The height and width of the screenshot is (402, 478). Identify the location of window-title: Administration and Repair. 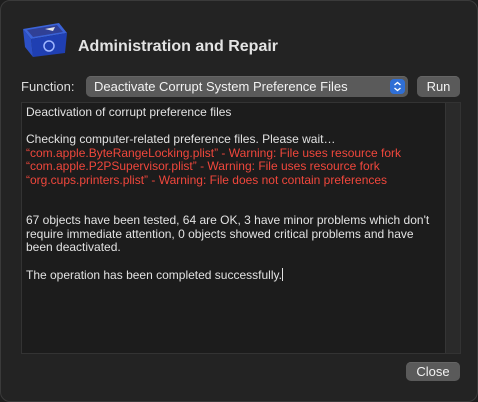
(178, 46).